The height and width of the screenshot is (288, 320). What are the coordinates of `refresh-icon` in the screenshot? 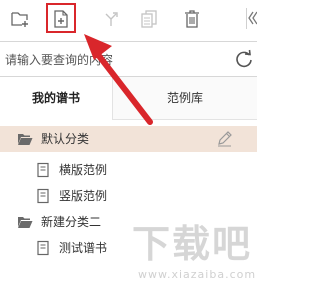 It's located at (244, 59).